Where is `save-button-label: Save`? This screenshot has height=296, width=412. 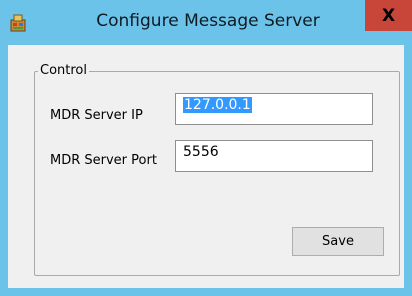
save-button-label: Save is located at coordinates (338, 241).